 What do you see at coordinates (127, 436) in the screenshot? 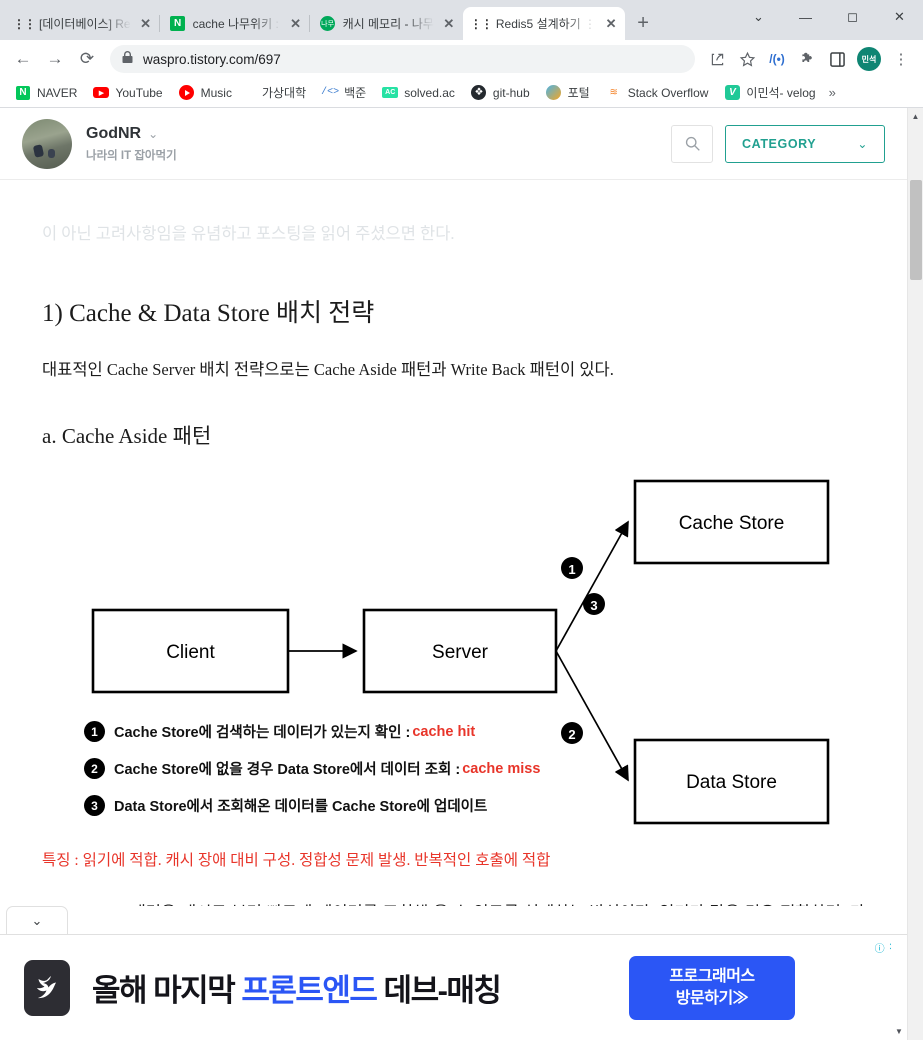
I see `subsection-heading: a. Cache Aside 패턴` at bounding box center [127, 436].